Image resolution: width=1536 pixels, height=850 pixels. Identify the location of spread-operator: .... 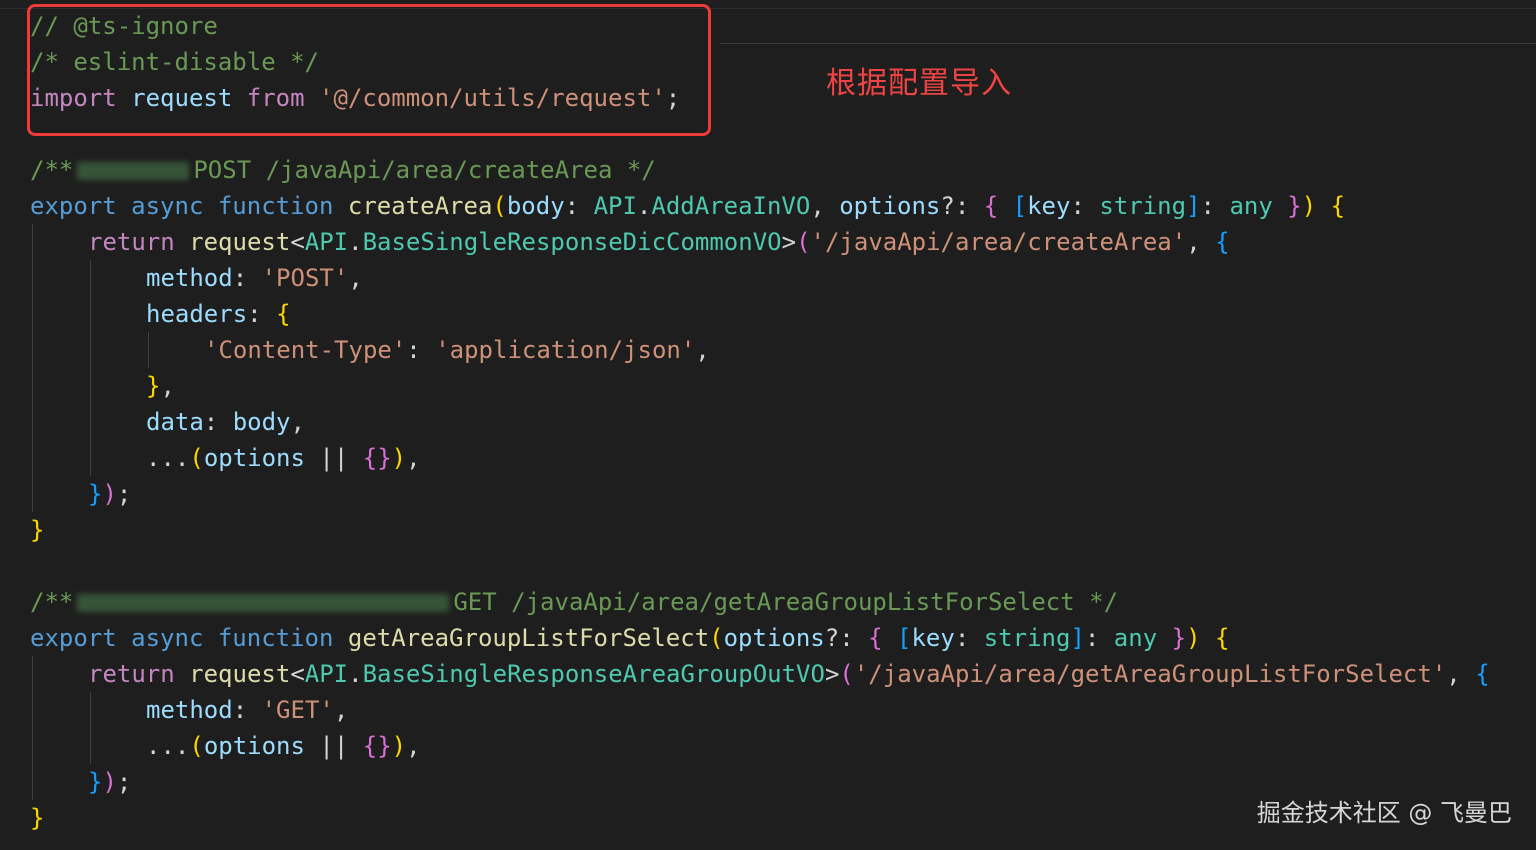
(168, 458).